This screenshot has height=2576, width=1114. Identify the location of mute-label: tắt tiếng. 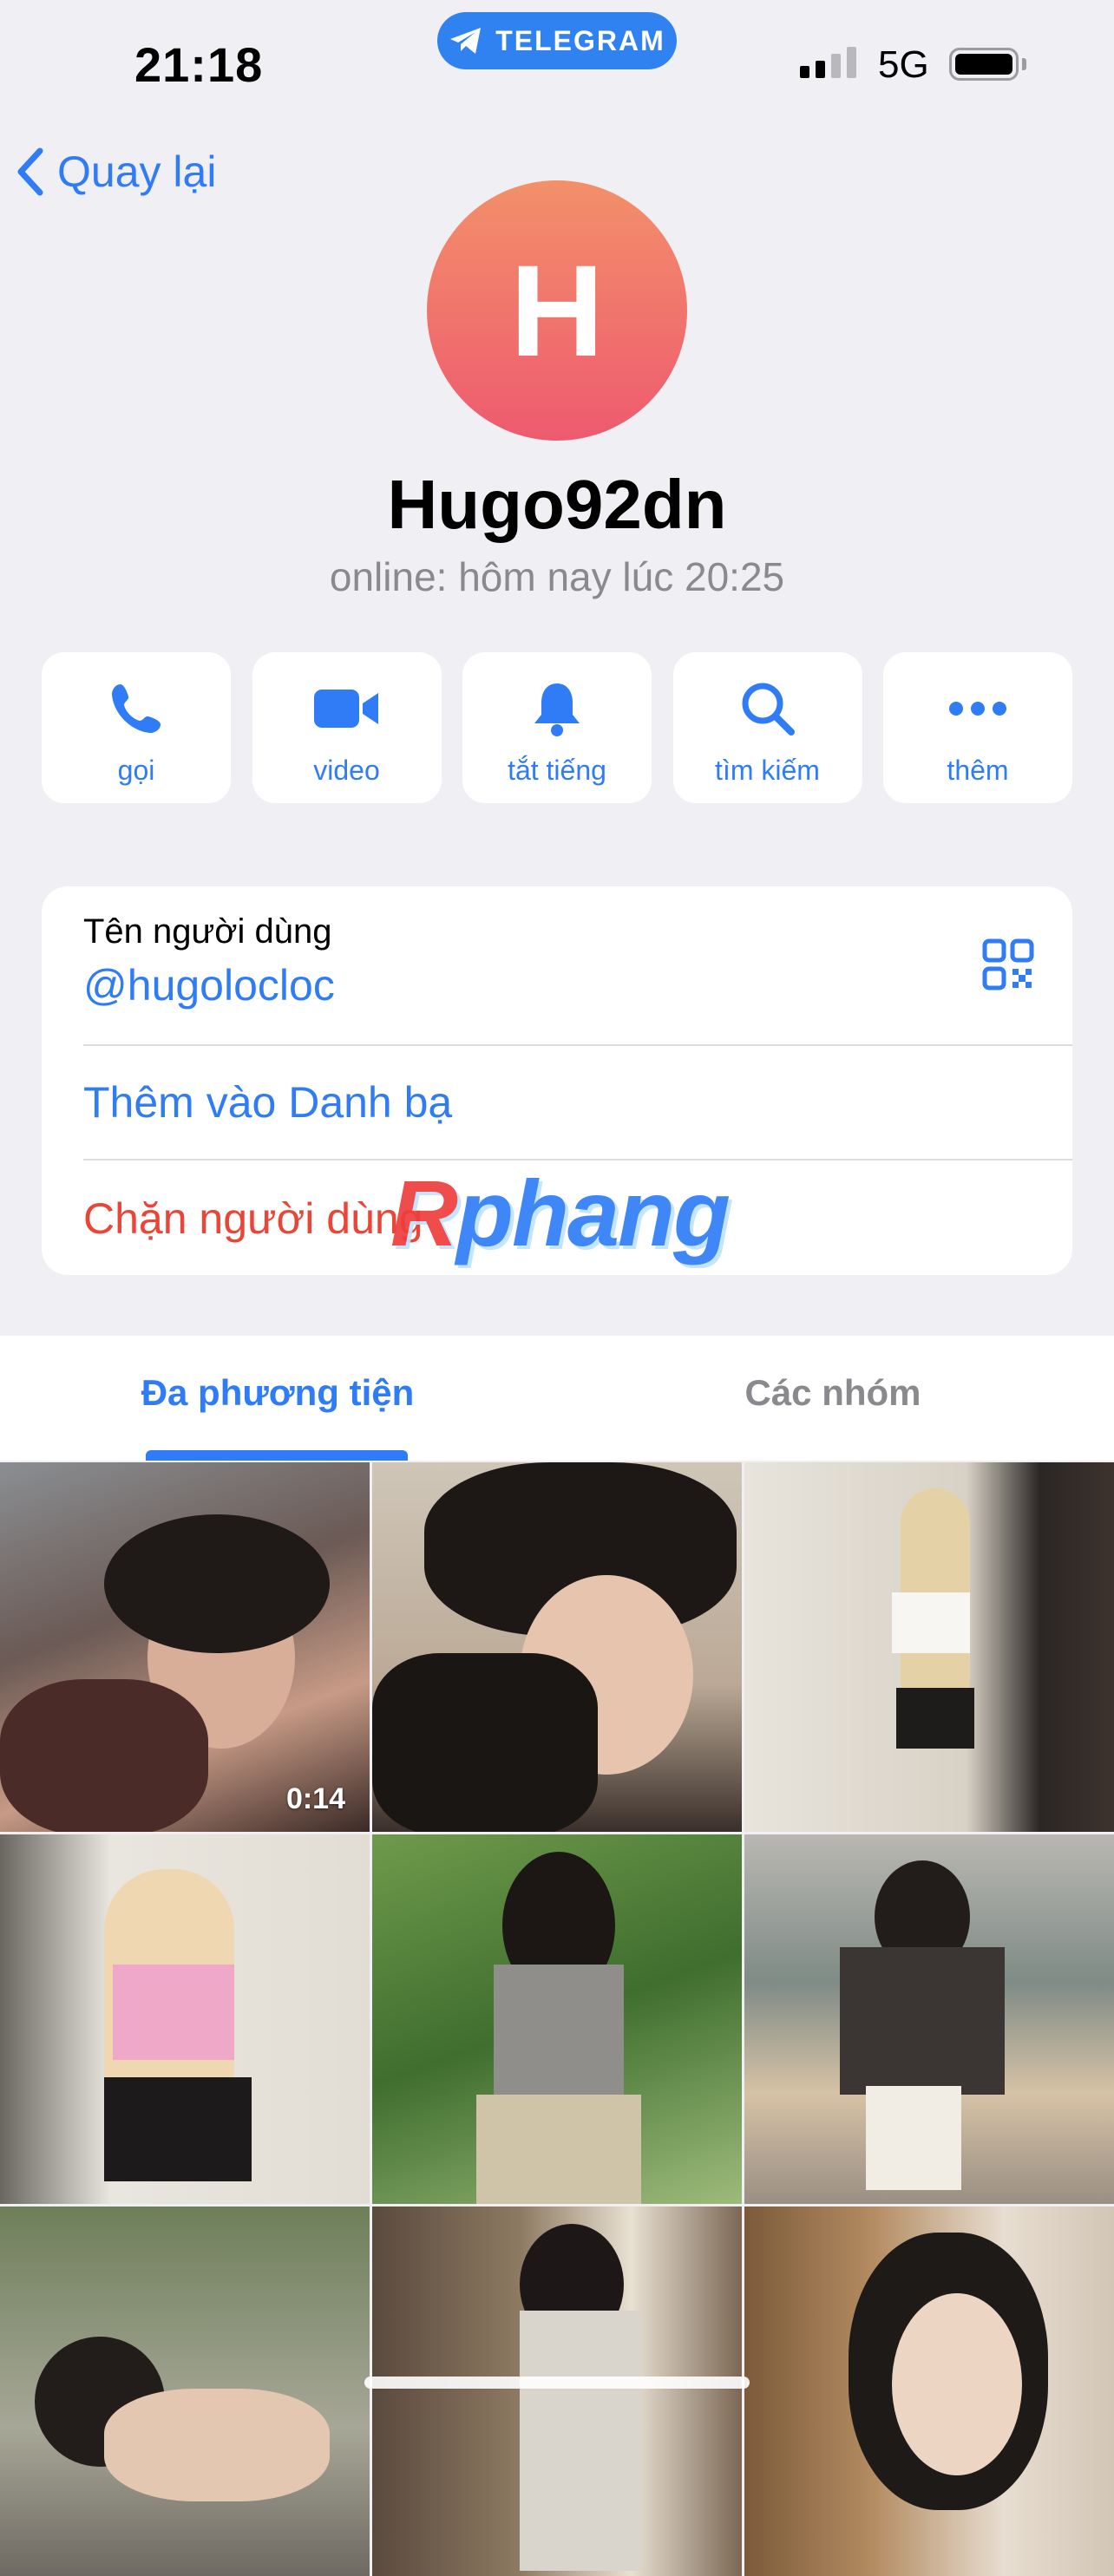
(557, 770).